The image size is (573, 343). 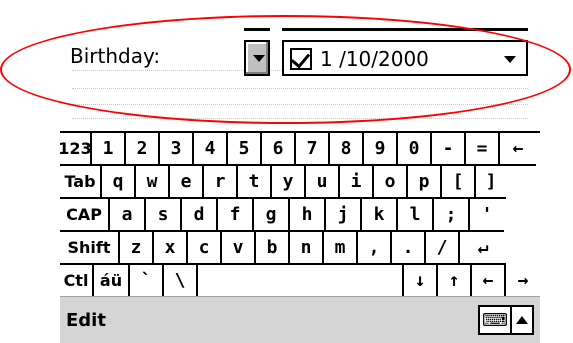 I want to click on input-panel-button: ⌨, so click(x=495, y=320).